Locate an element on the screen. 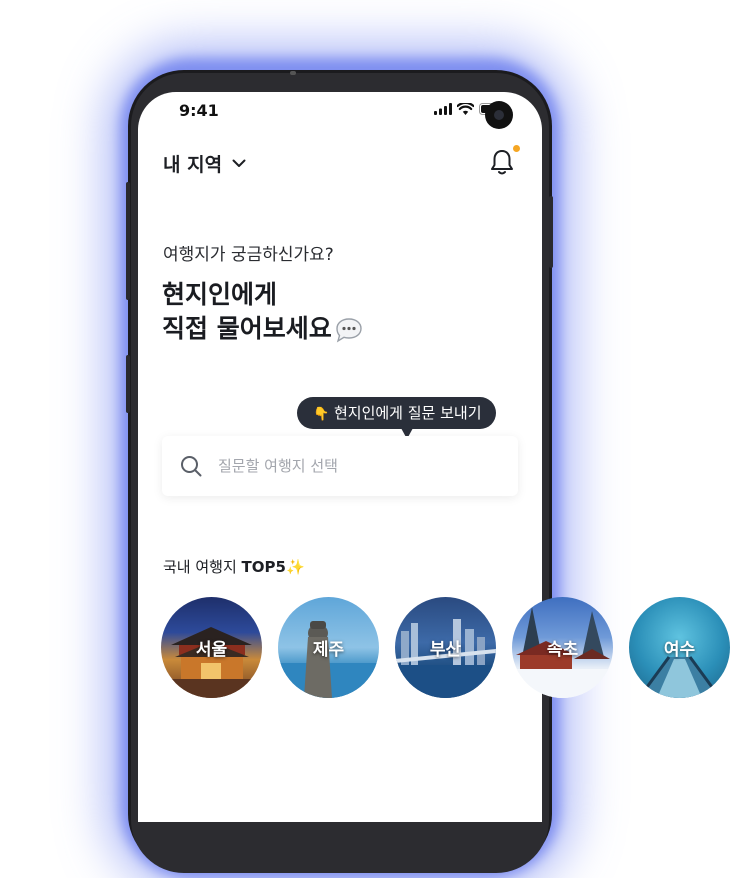 Image resolution: width=737 pixels, height=878 pixels. city-name: 부산 is located at coordinates (445, 650).